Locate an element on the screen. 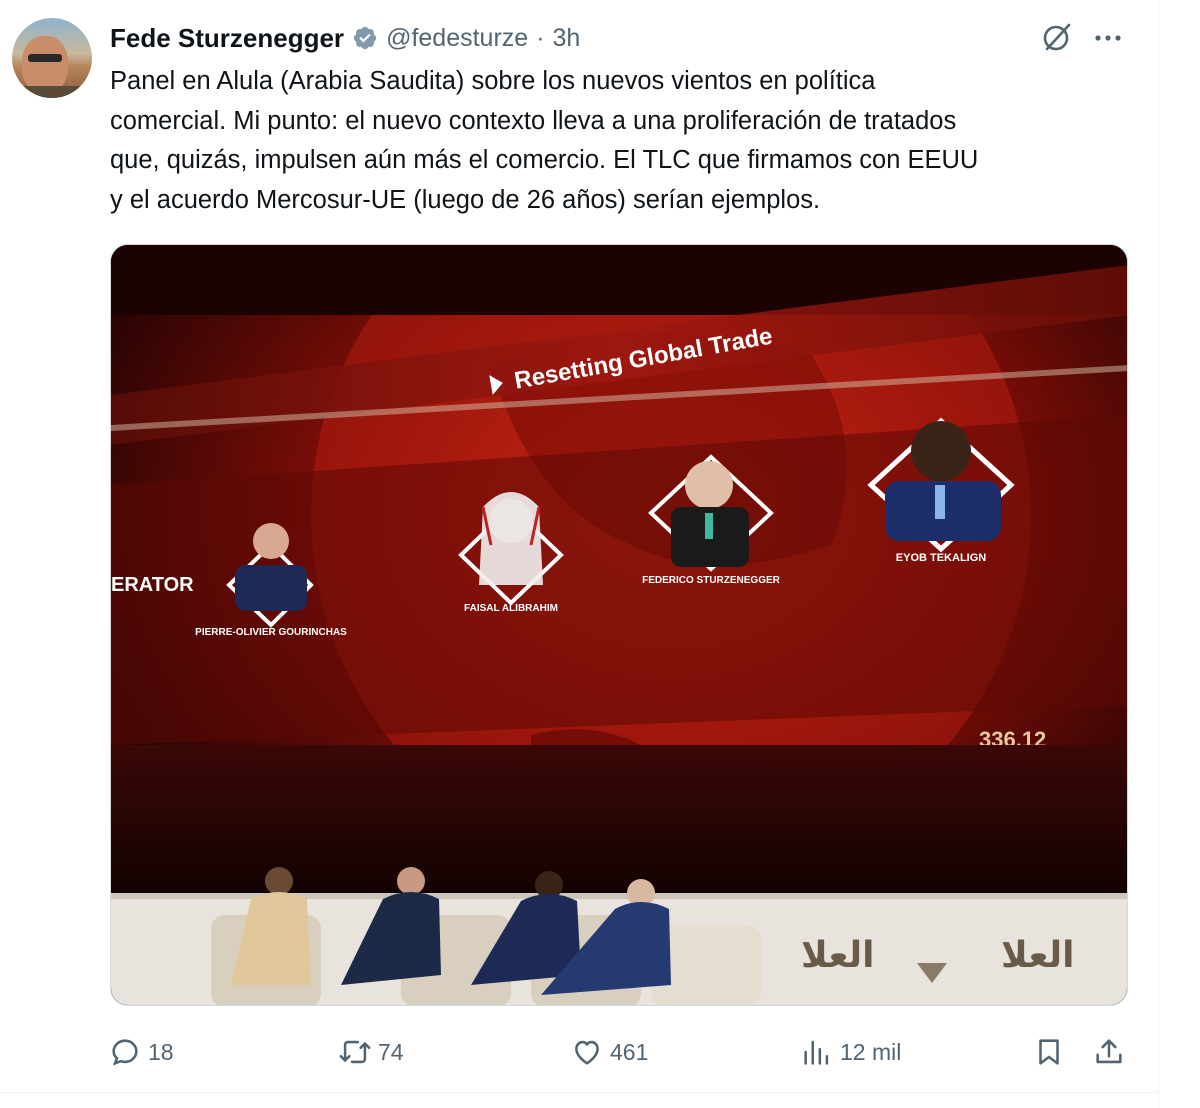 Image resolution: width=1200 pixels, height=1108 pixels. retweet-icon is located at coordinates (355, 1052).